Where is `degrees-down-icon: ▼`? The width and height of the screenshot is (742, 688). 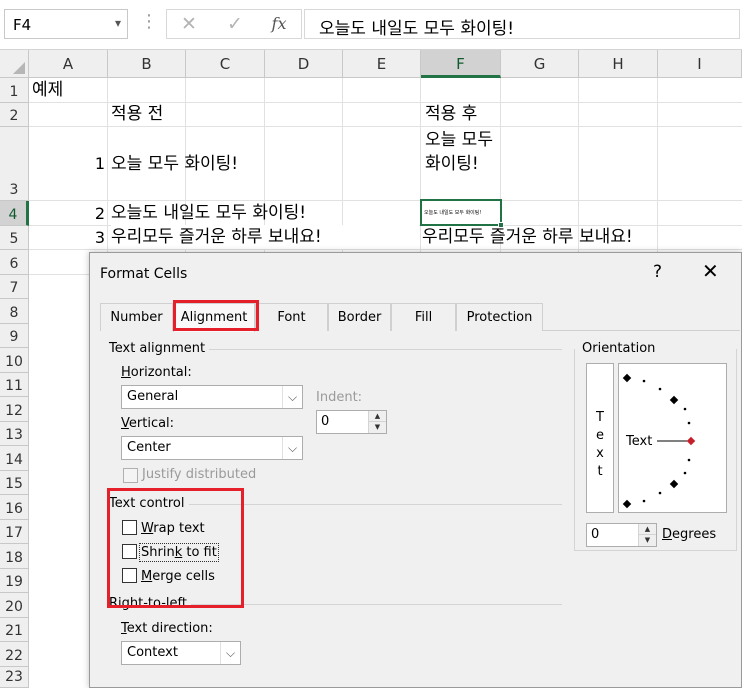
degrees-down-icon: ▼ is located at coordinates (647, 540).